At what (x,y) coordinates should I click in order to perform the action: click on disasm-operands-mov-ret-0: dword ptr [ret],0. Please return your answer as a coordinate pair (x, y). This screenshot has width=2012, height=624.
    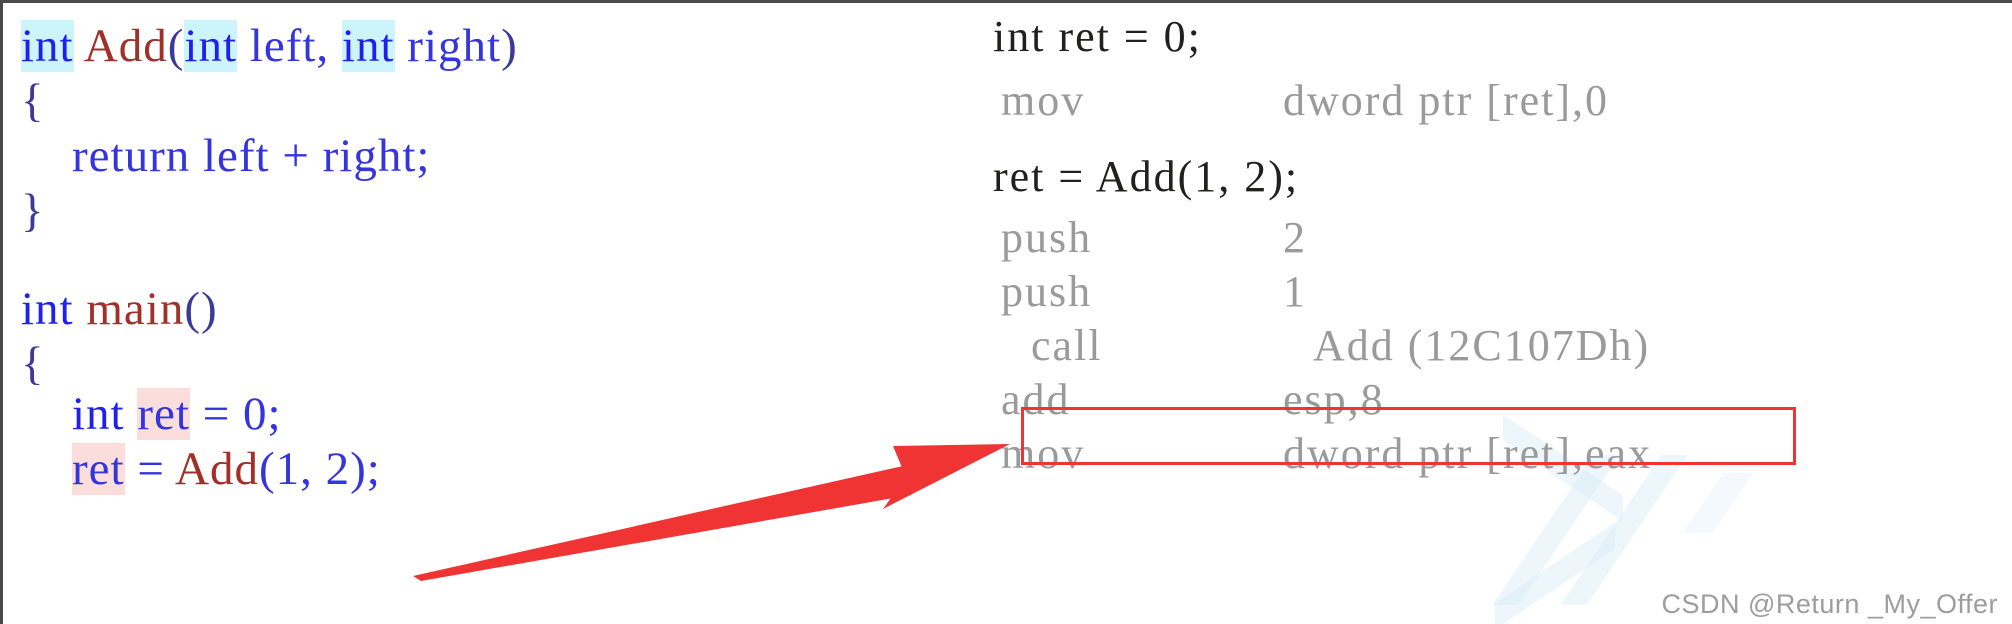
    Looking at the image, I should click on (1446, 101).